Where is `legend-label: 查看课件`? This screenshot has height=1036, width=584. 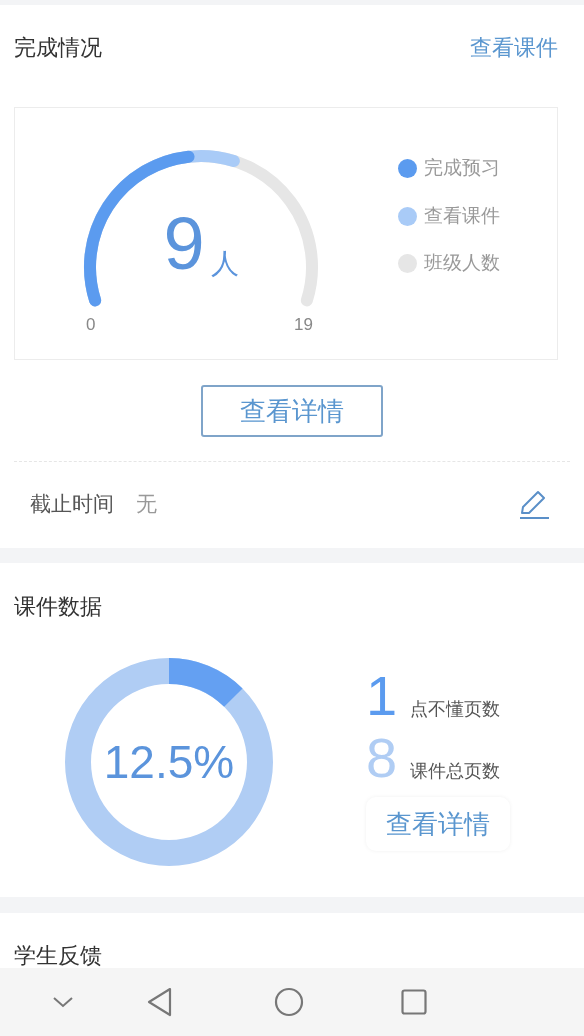 legend-label: 查看课件 is located at coordinates (462, 215).